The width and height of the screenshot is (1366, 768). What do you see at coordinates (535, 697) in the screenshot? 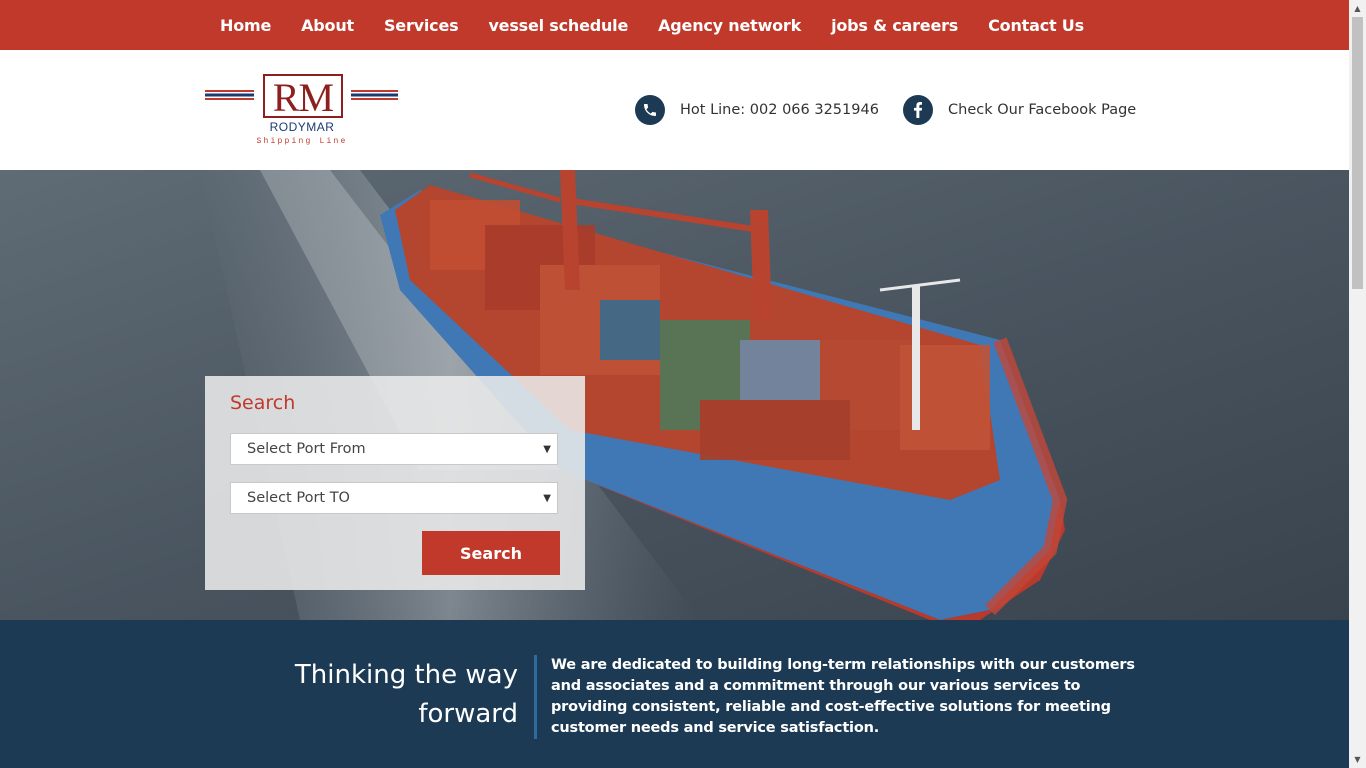
I see `vertical-divider` at bounding box center [535, 697].